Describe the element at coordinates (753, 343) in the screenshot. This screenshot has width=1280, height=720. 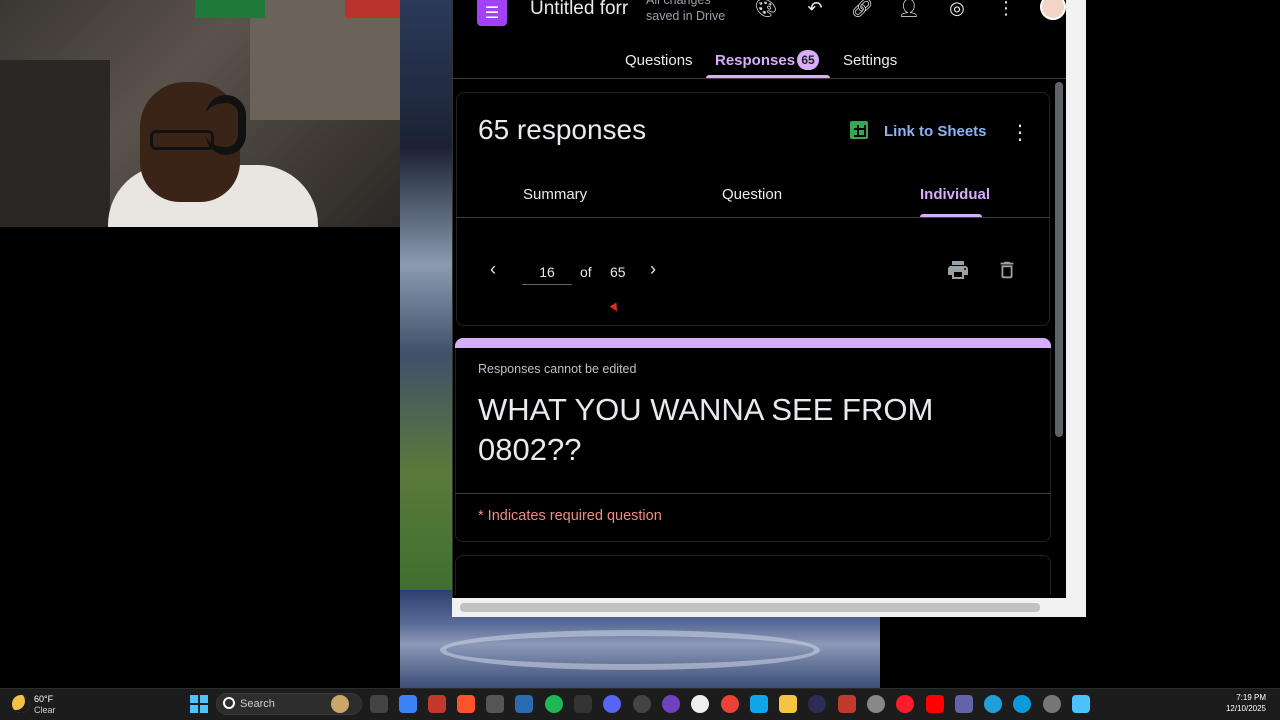
I see `card-accent-bar` at that location.